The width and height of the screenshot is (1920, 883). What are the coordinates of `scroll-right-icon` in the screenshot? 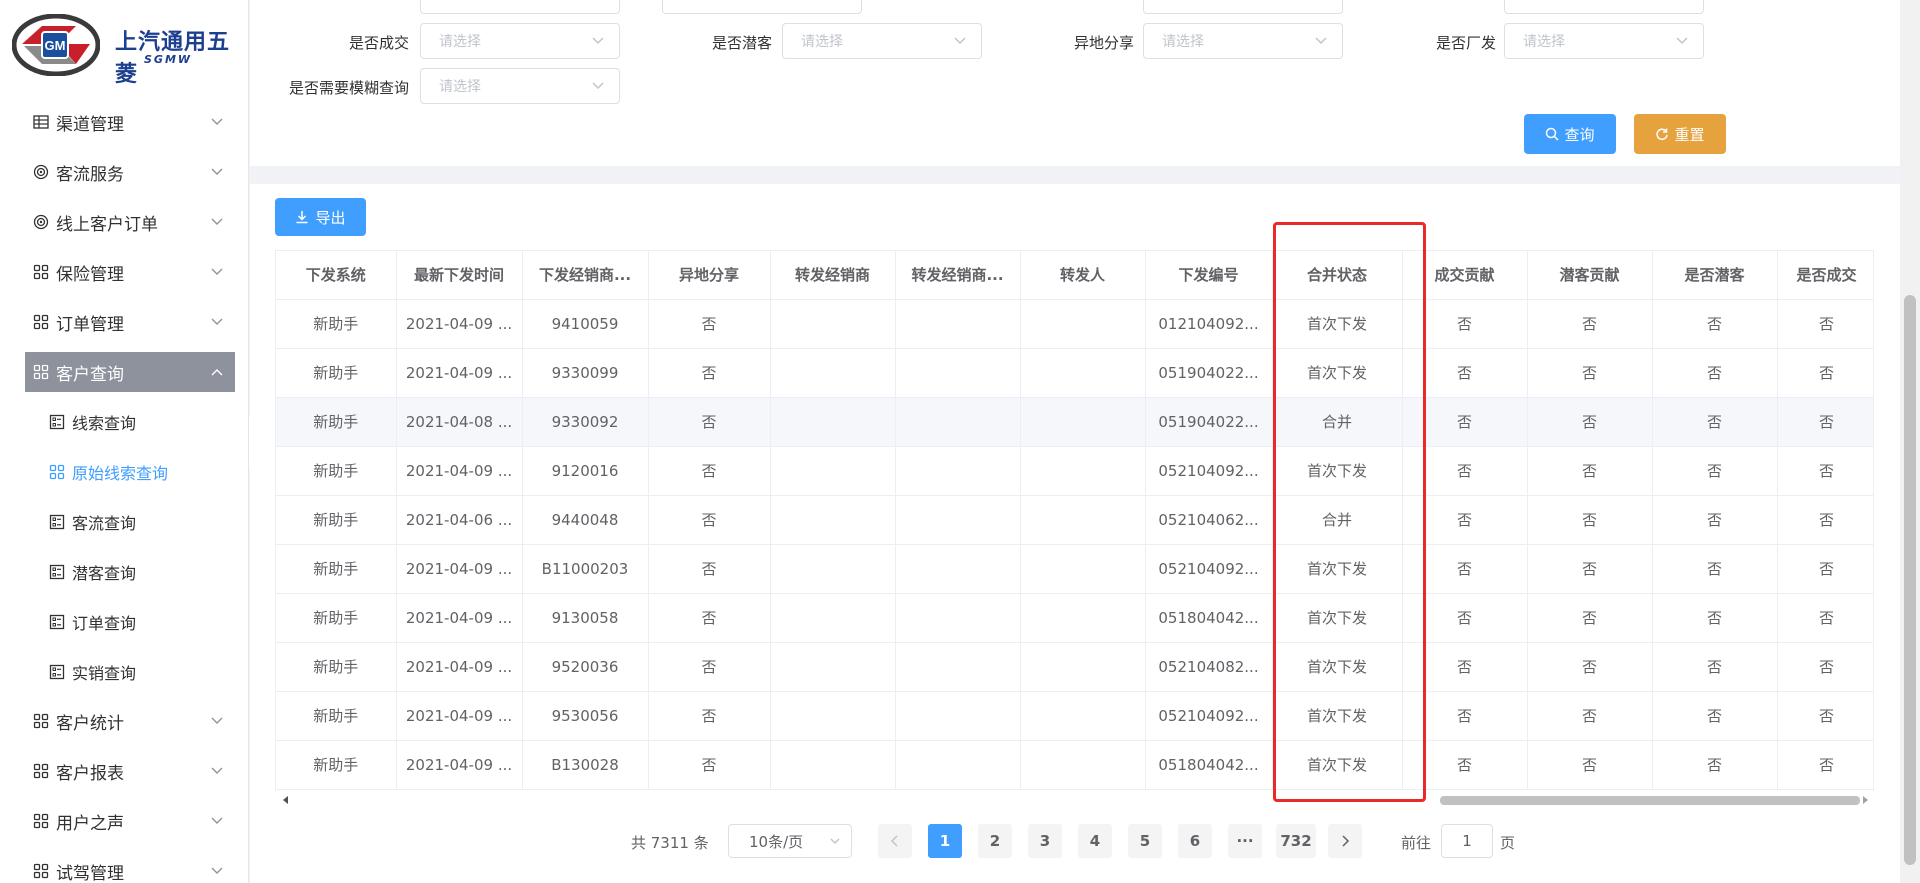 It's located at (1865, 800).